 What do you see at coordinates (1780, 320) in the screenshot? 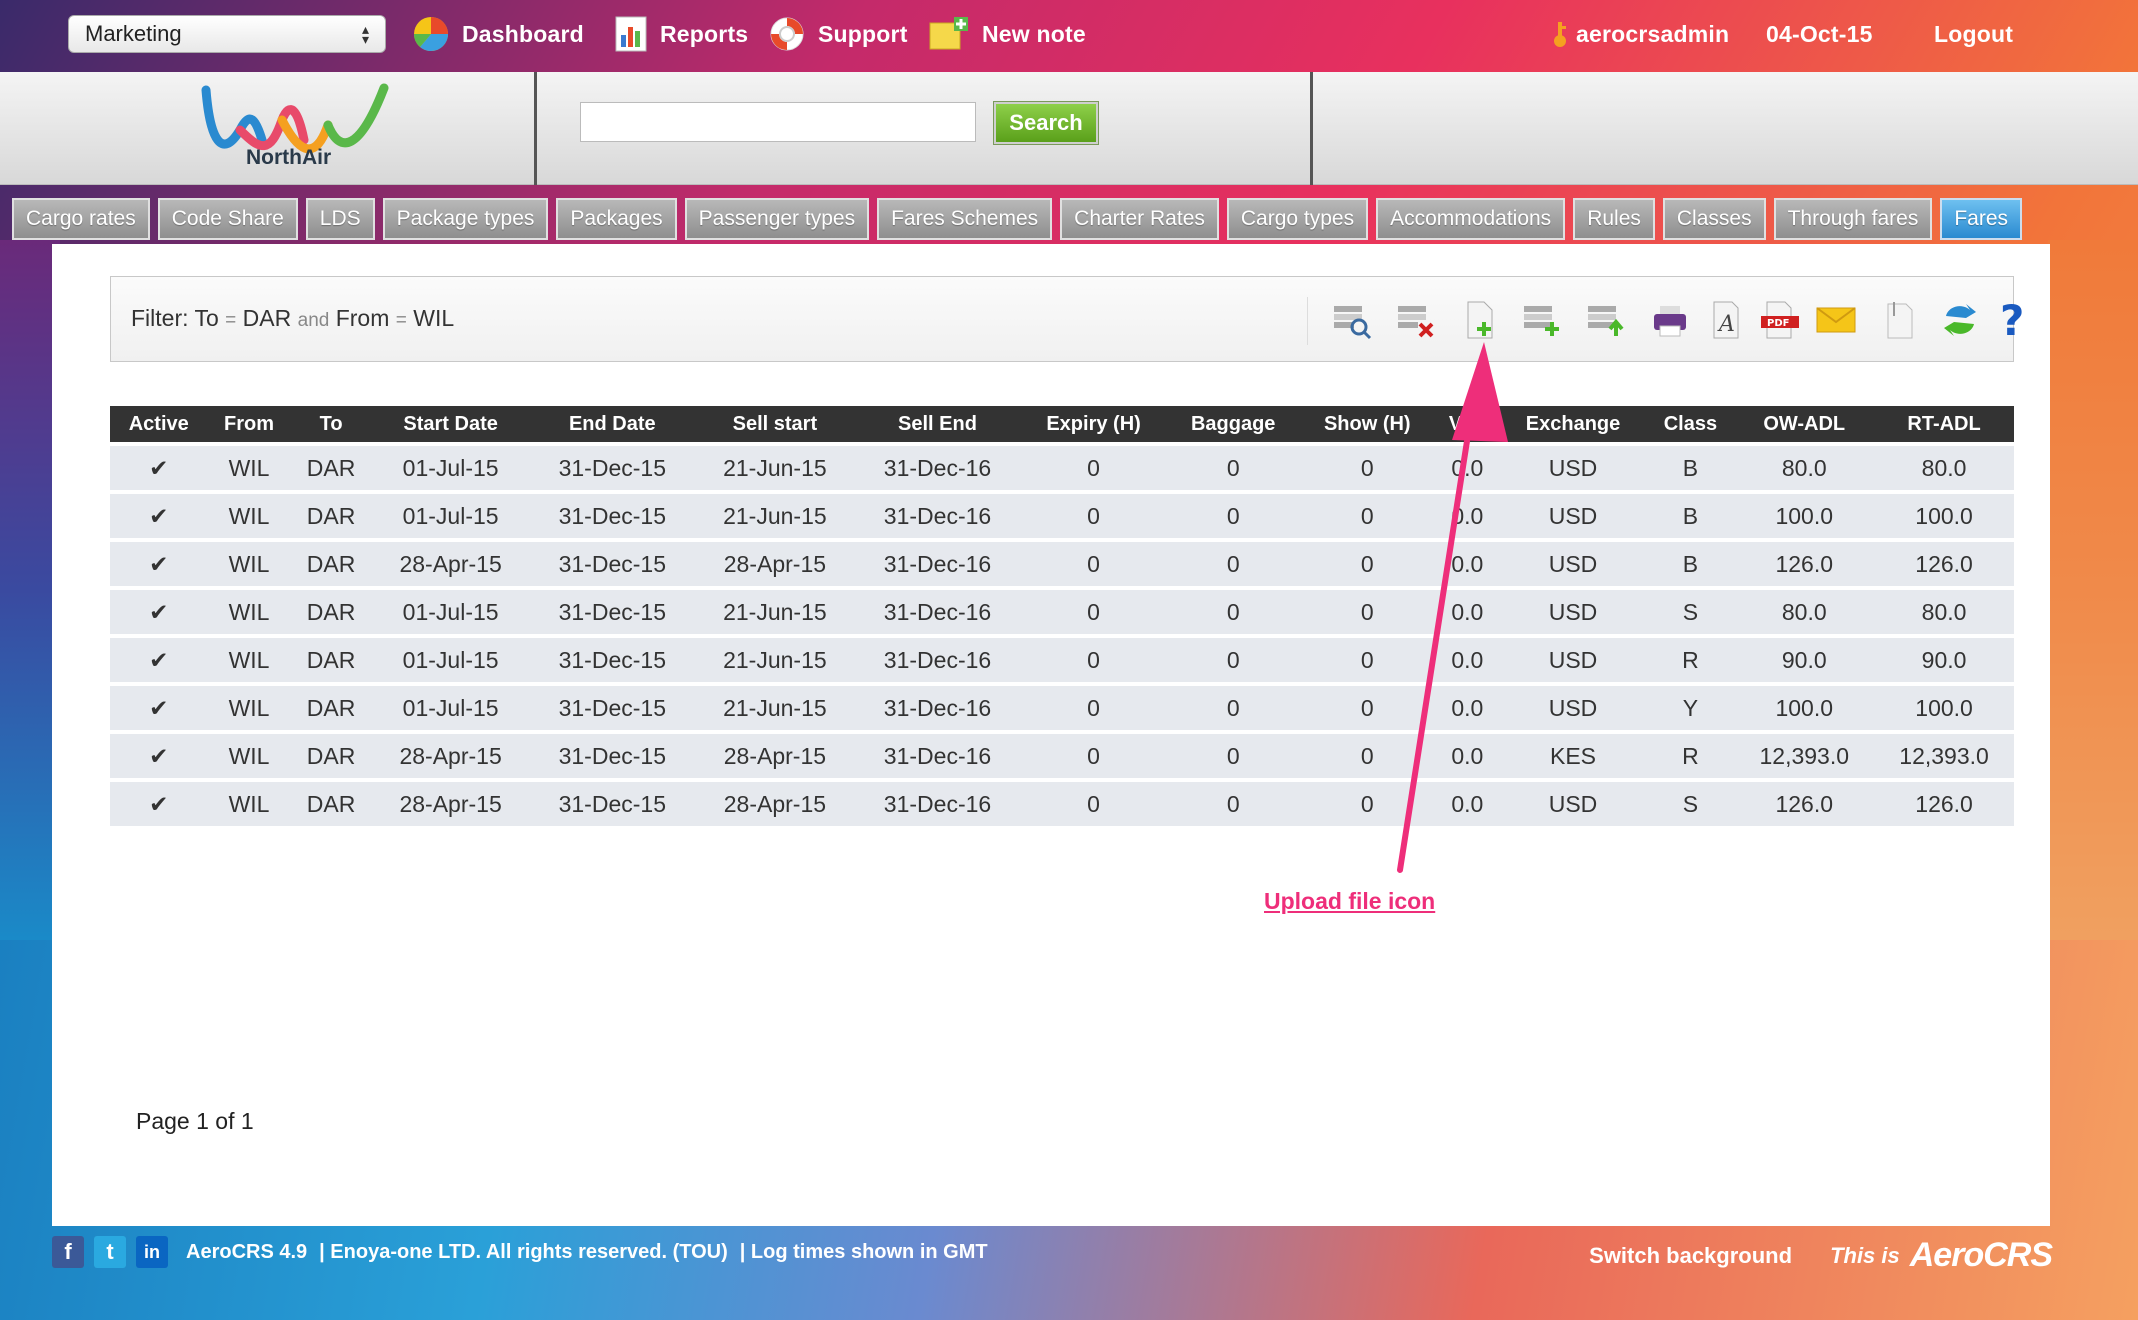
I see `pdf-icon: PDF` at bounding box center [1780, 320].